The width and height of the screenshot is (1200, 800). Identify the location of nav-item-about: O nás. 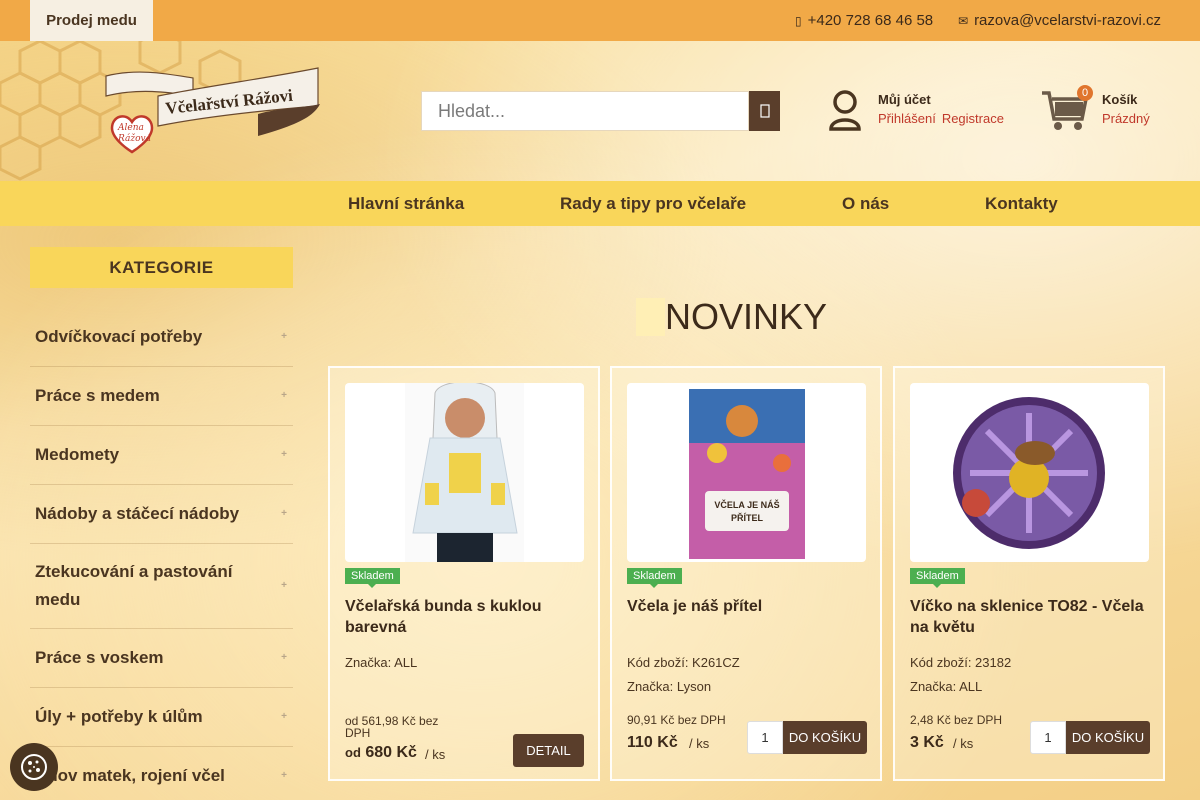
(865, 204).